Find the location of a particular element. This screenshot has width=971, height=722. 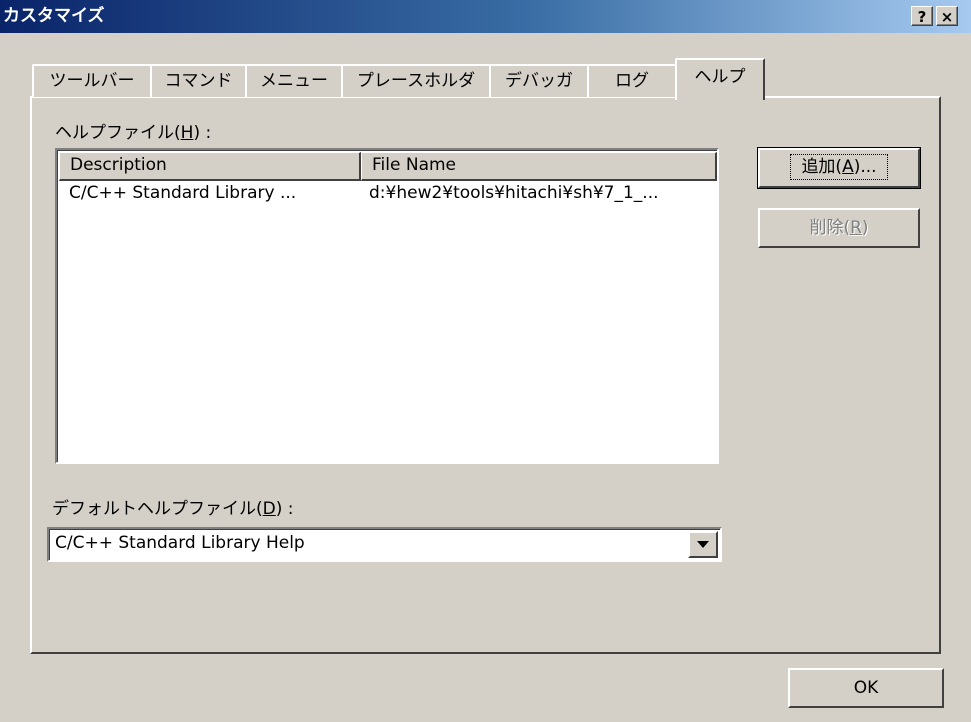

default-help-label: デフォルトヘルプファイル(D) : is located at coordinates (173, 509).